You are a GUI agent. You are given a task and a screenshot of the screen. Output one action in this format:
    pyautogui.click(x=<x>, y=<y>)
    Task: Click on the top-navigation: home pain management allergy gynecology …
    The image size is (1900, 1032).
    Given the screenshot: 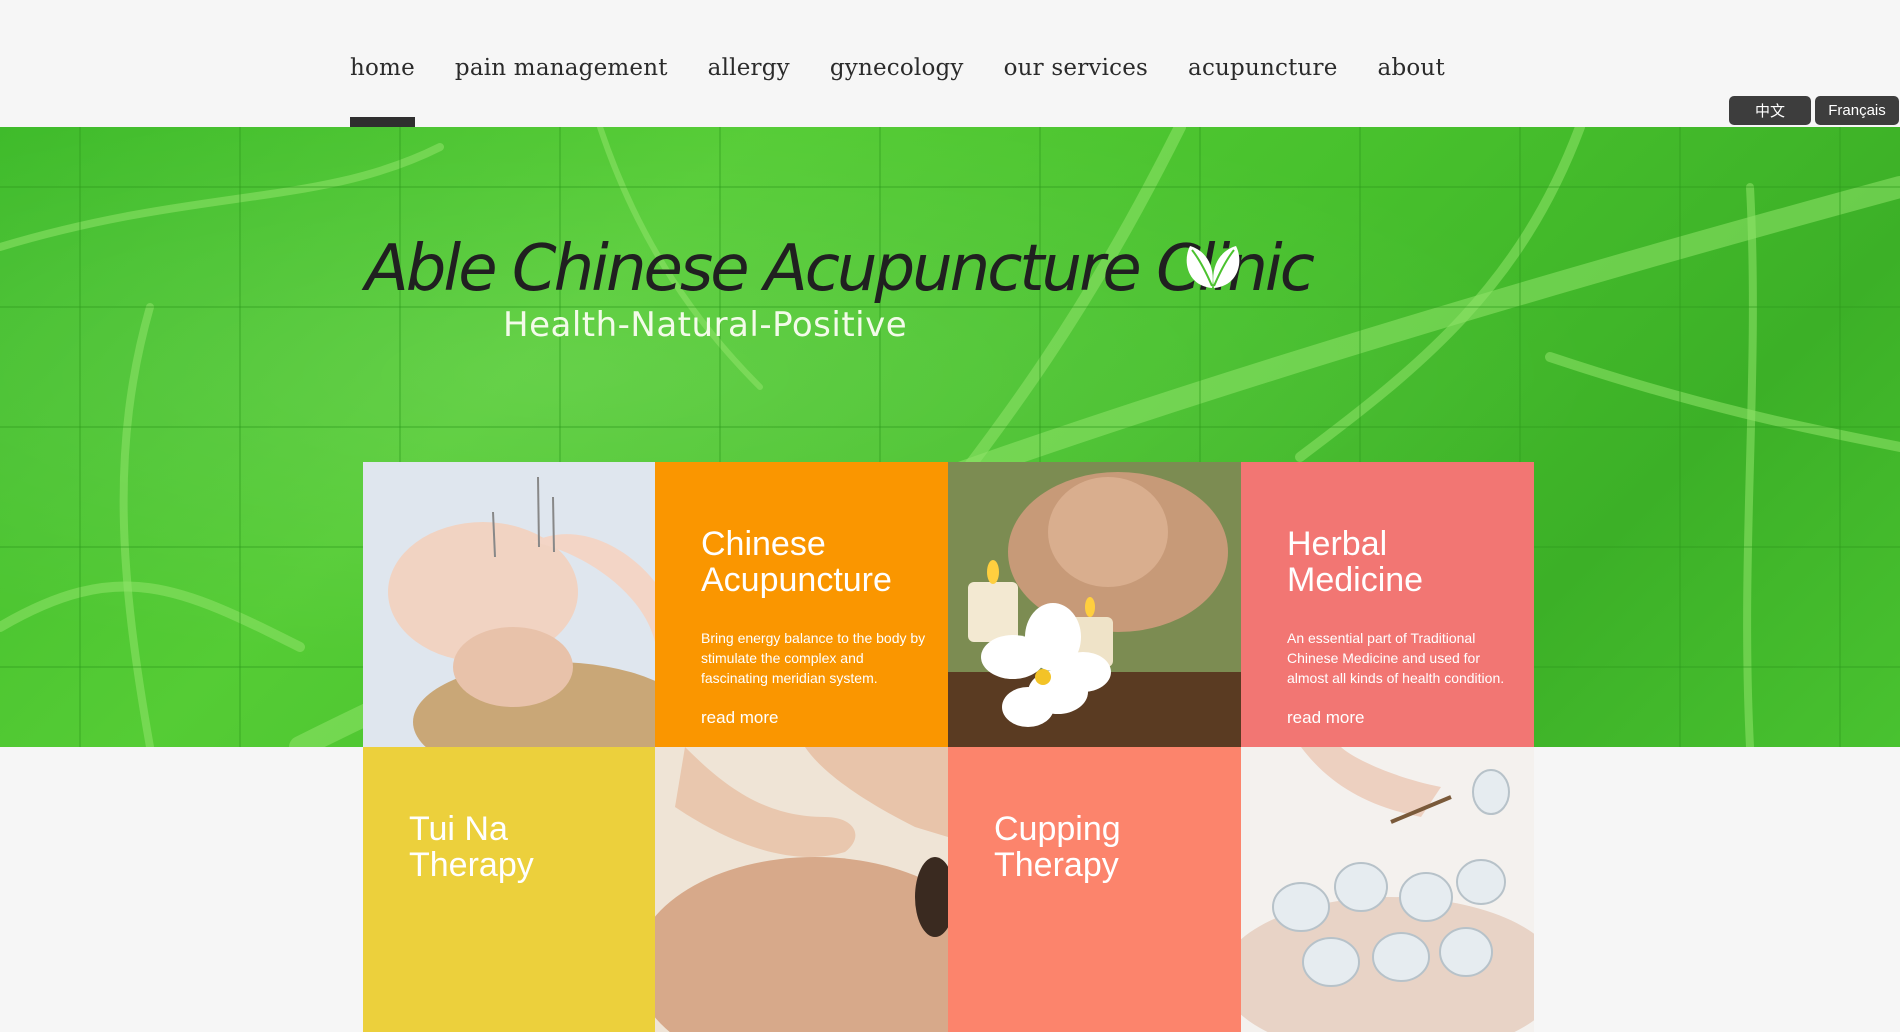 What is the action you would take?
    pyautogui.click(x=950, y=63)
    